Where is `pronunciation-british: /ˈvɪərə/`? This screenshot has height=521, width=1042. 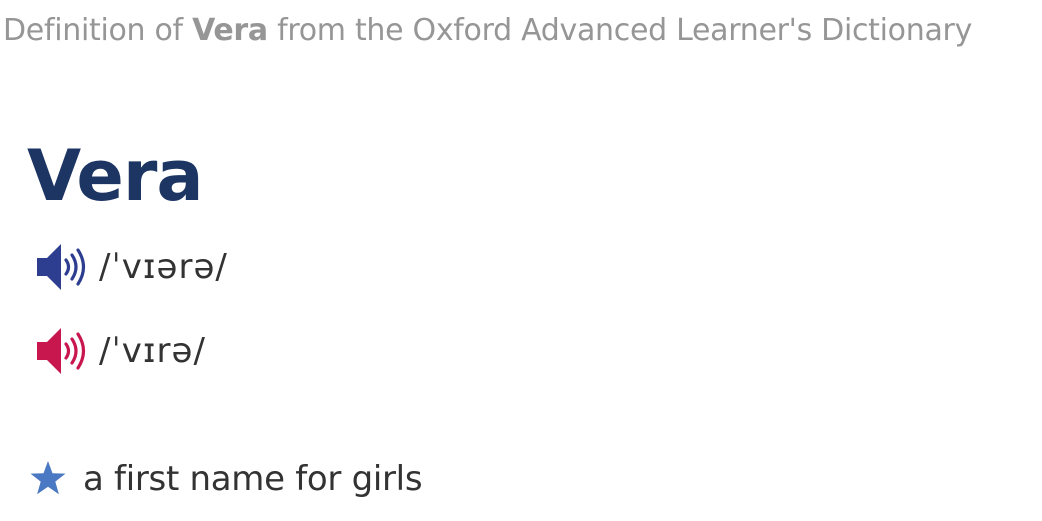
pronunciation-british: /ˈvɪərə/ is located at coordinates (131, 267).